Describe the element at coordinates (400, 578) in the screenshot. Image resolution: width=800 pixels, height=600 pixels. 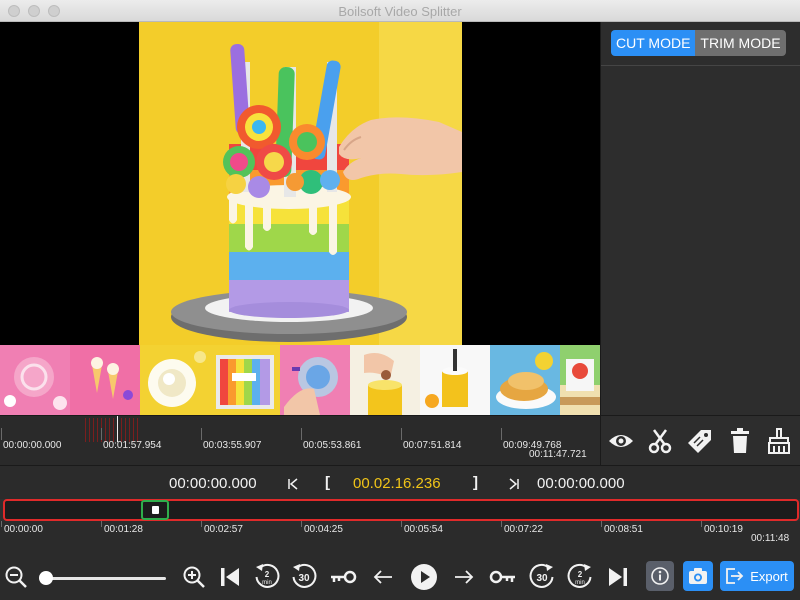
I see `playback-controls: 2 min 30 30 2 min Export` at that location.